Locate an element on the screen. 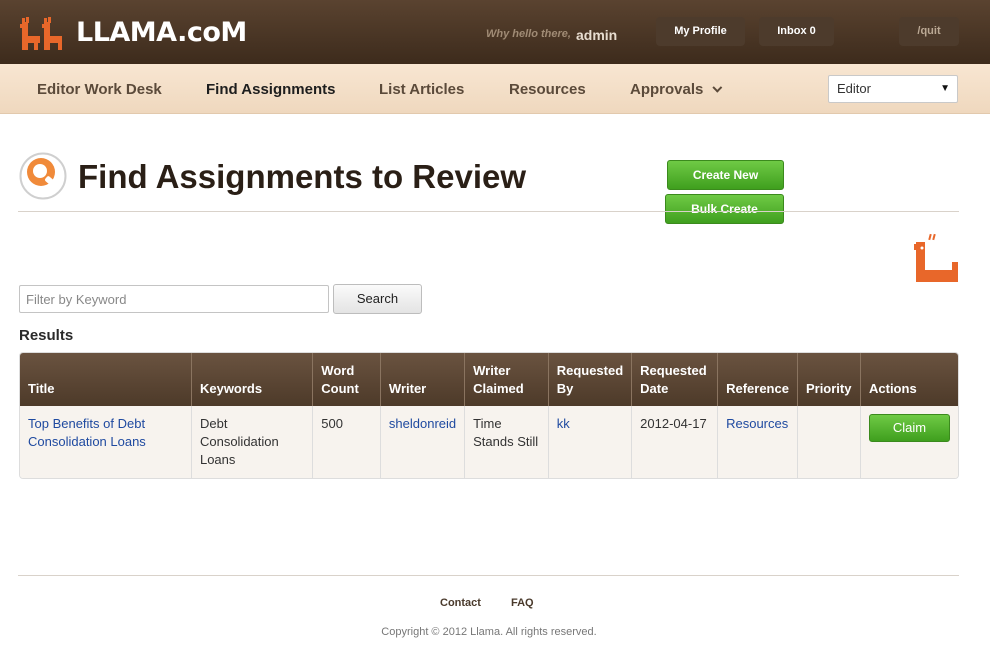 The height and width of the screenshot is (670, 990). greeting-text: Why hello there, is located at coordinates (528, 34).